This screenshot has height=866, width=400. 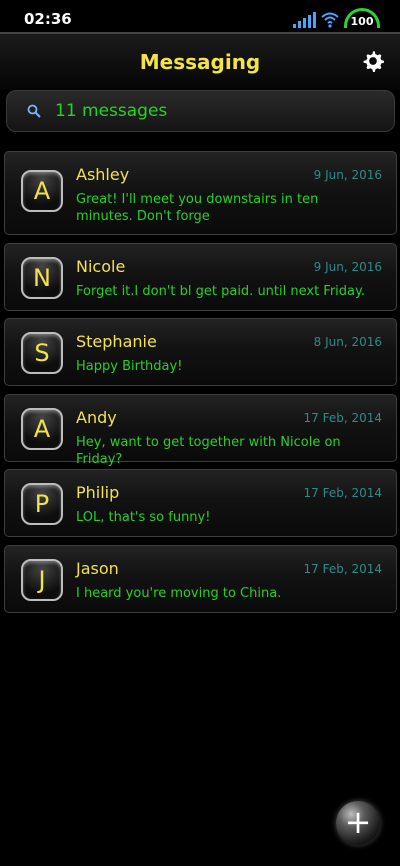 What do you see at coordinates (200, 352) in the screenshot?
I see `conversation-item: S Stephanie 8 Jun, 2016 Happy Birthday!` at bounding box center [200, 352].